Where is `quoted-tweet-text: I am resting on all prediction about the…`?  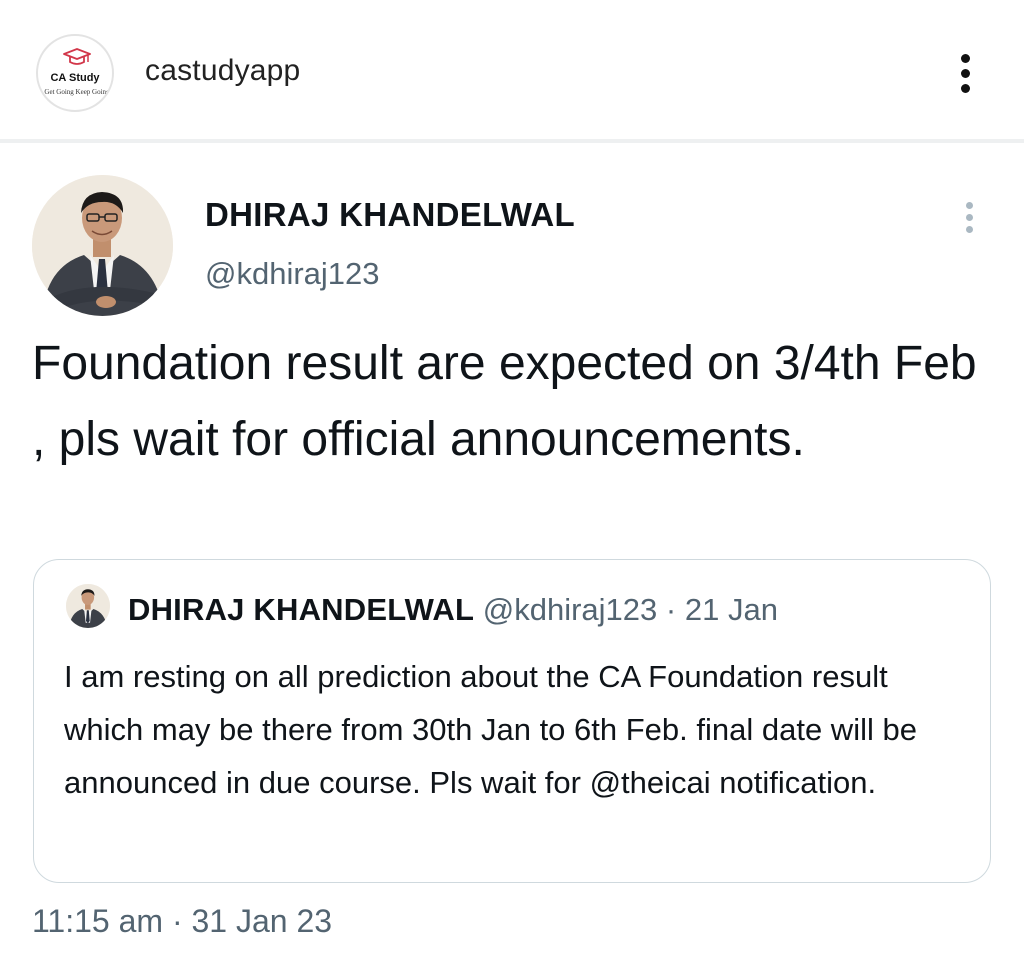
quoted-tweet-text: I am resting on all prediction about the… is located at coordinates (490, 729).